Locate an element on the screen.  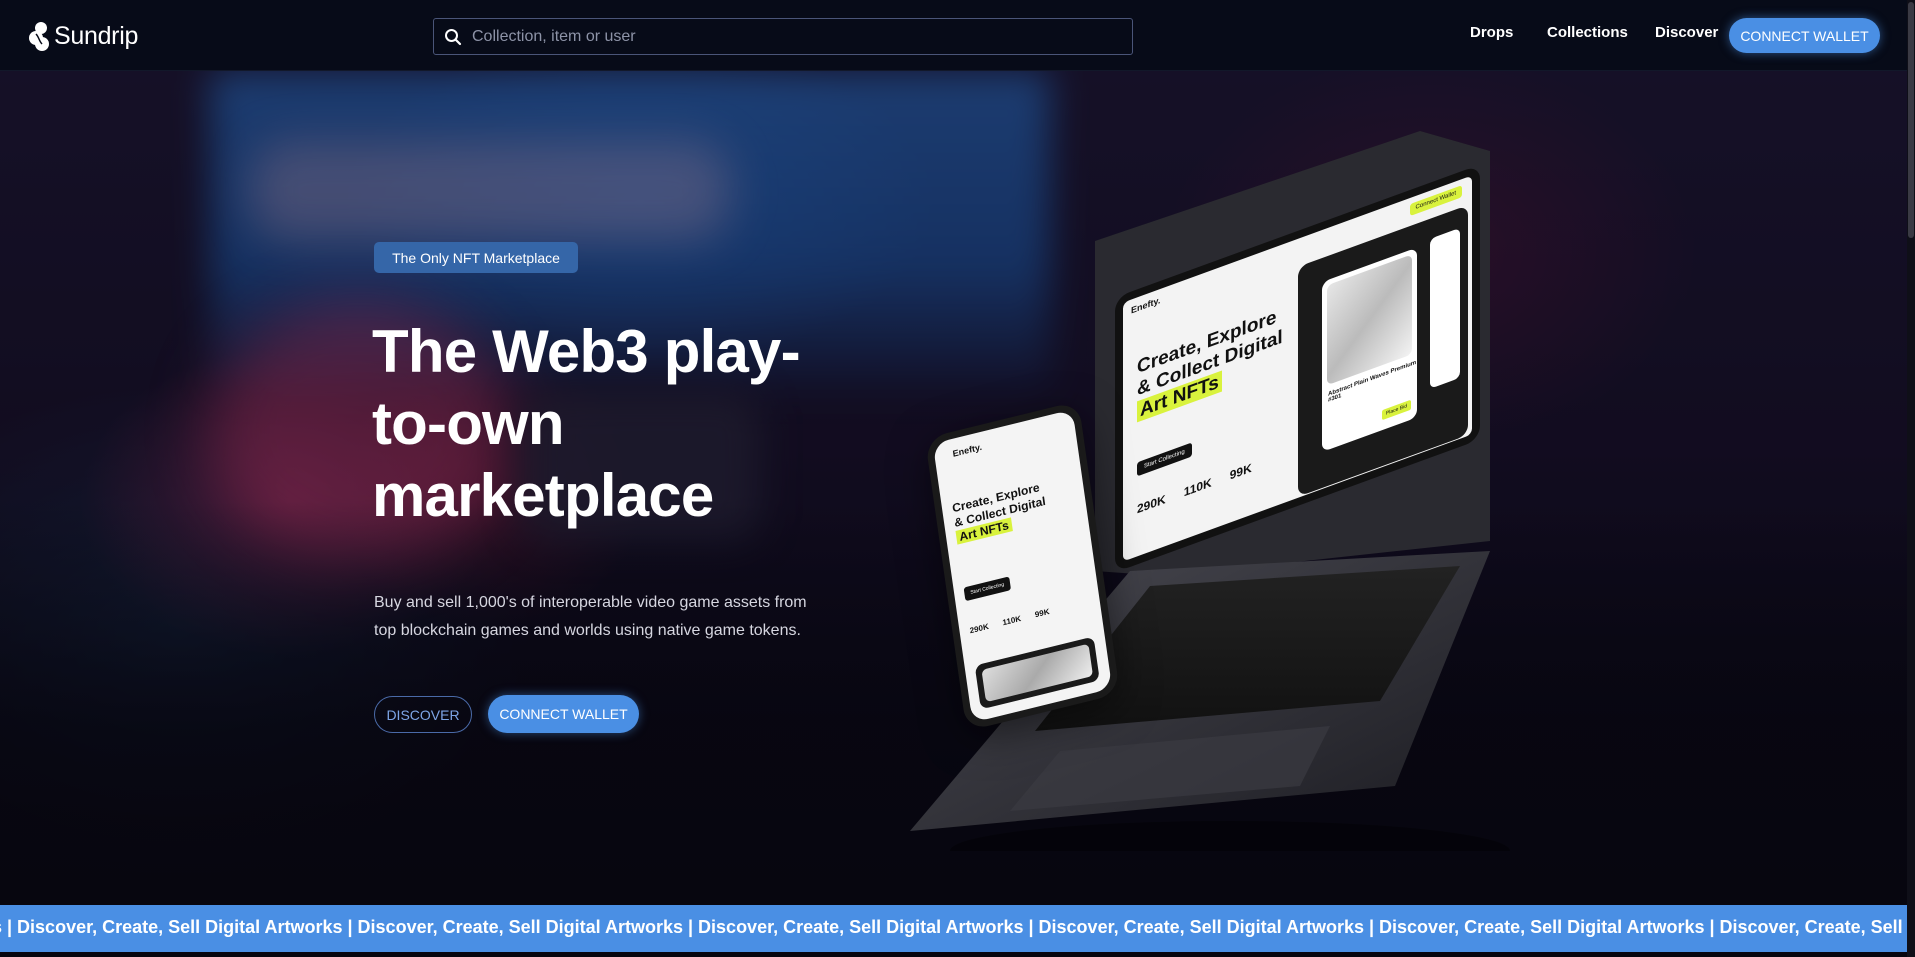
phone-stat: 110K is located at coordinates (1011, 620).